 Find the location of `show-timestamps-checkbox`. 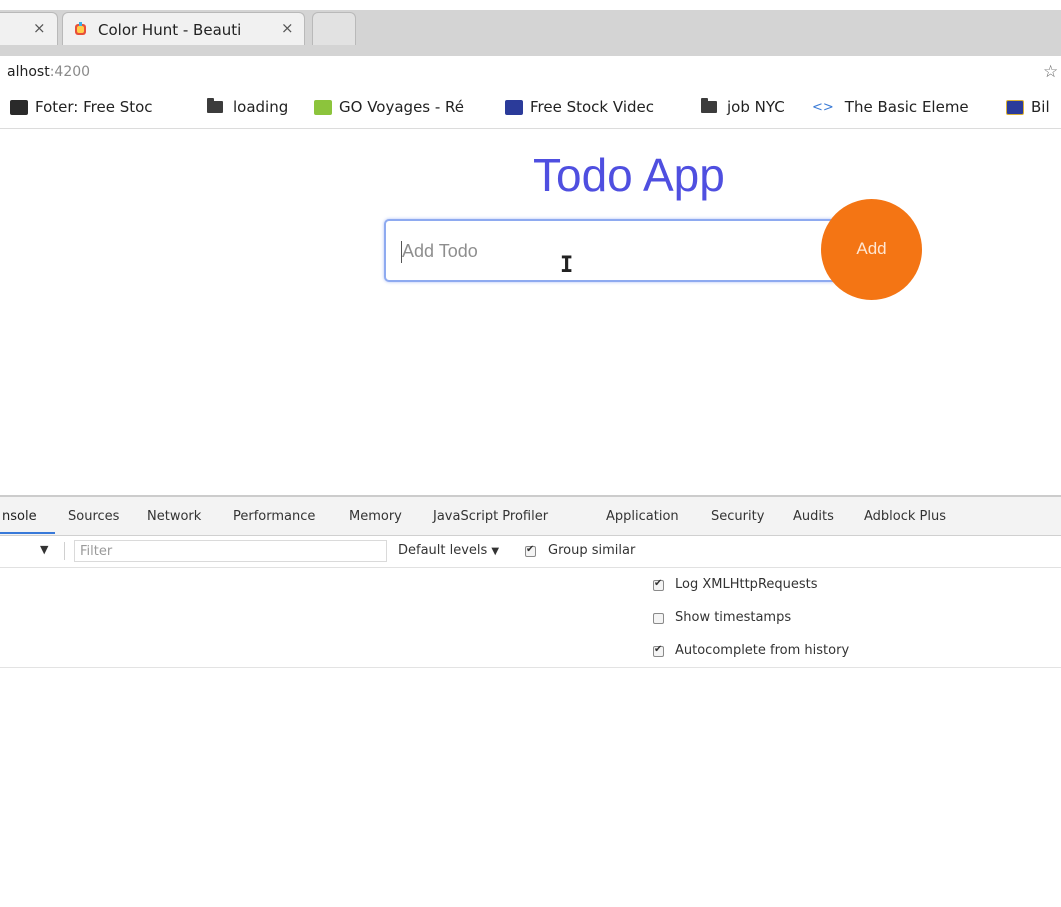

show-timestamps-checkbox is located at coordinates (658, 618).